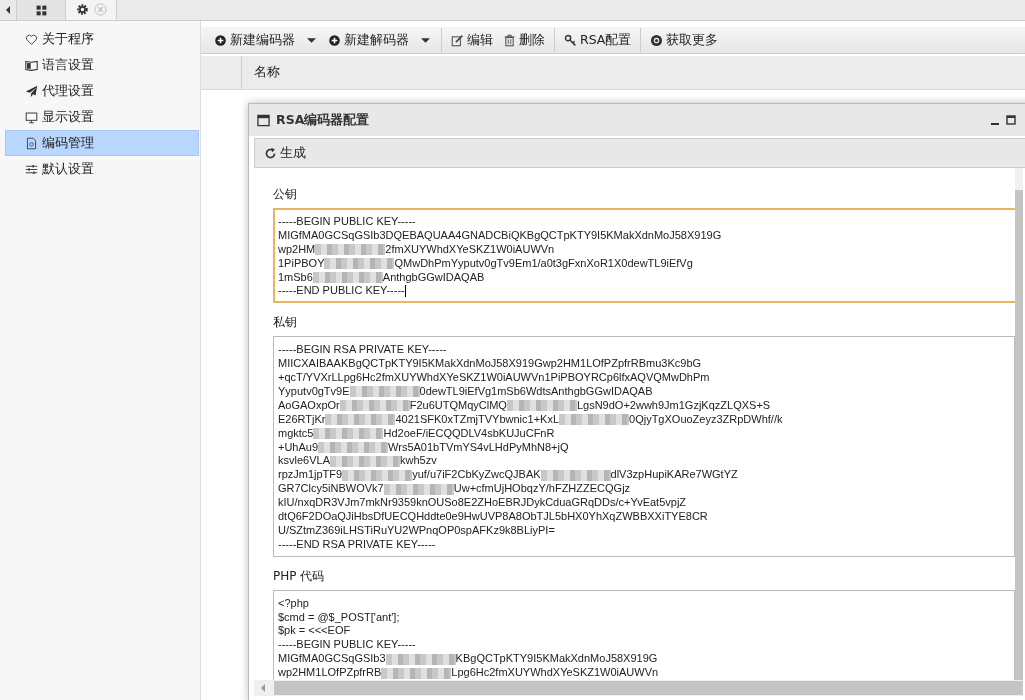 Image resolution: width=1025 pixels, height=700 pixels. Describe the element at coordinates (405, 291) in the screenshot. I see `text-cursor` at that location.